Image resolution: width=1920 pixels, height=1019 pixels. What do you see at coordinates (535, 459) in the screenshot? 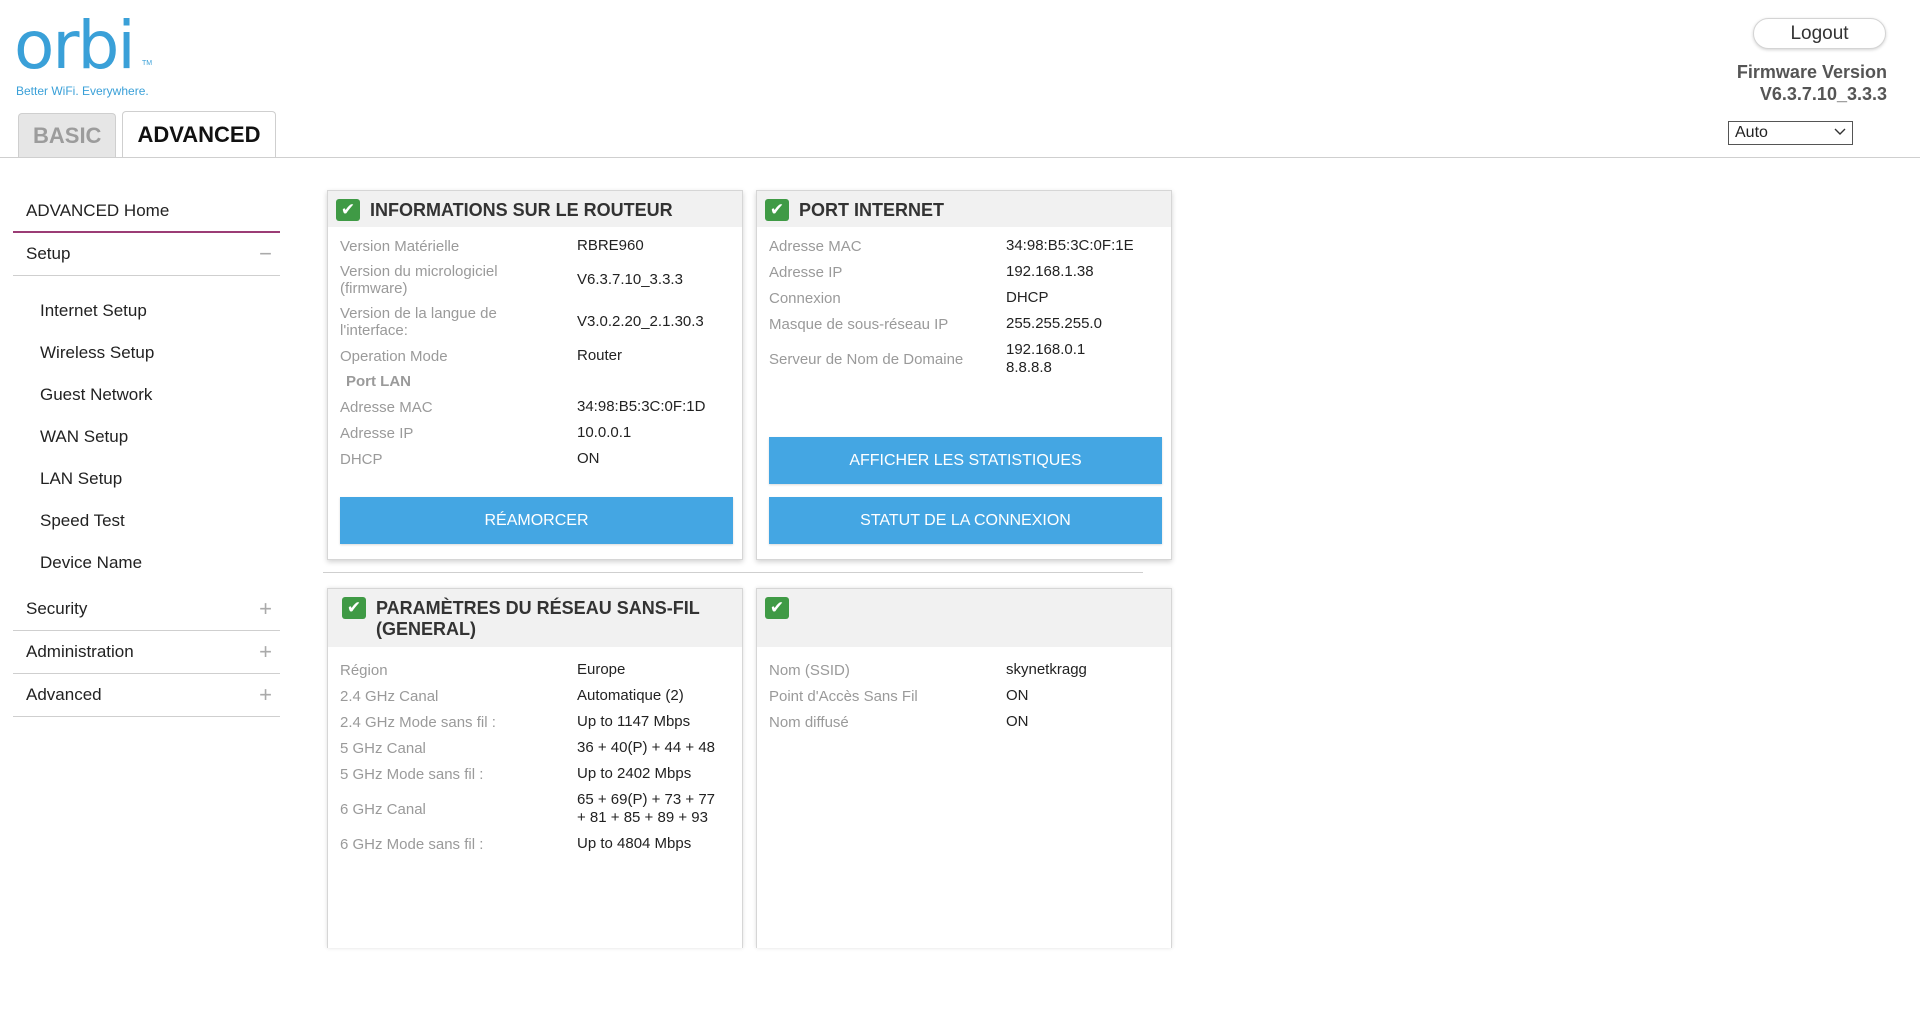
I see `info-row: DHCP ON` at bounding box center [535, 459].